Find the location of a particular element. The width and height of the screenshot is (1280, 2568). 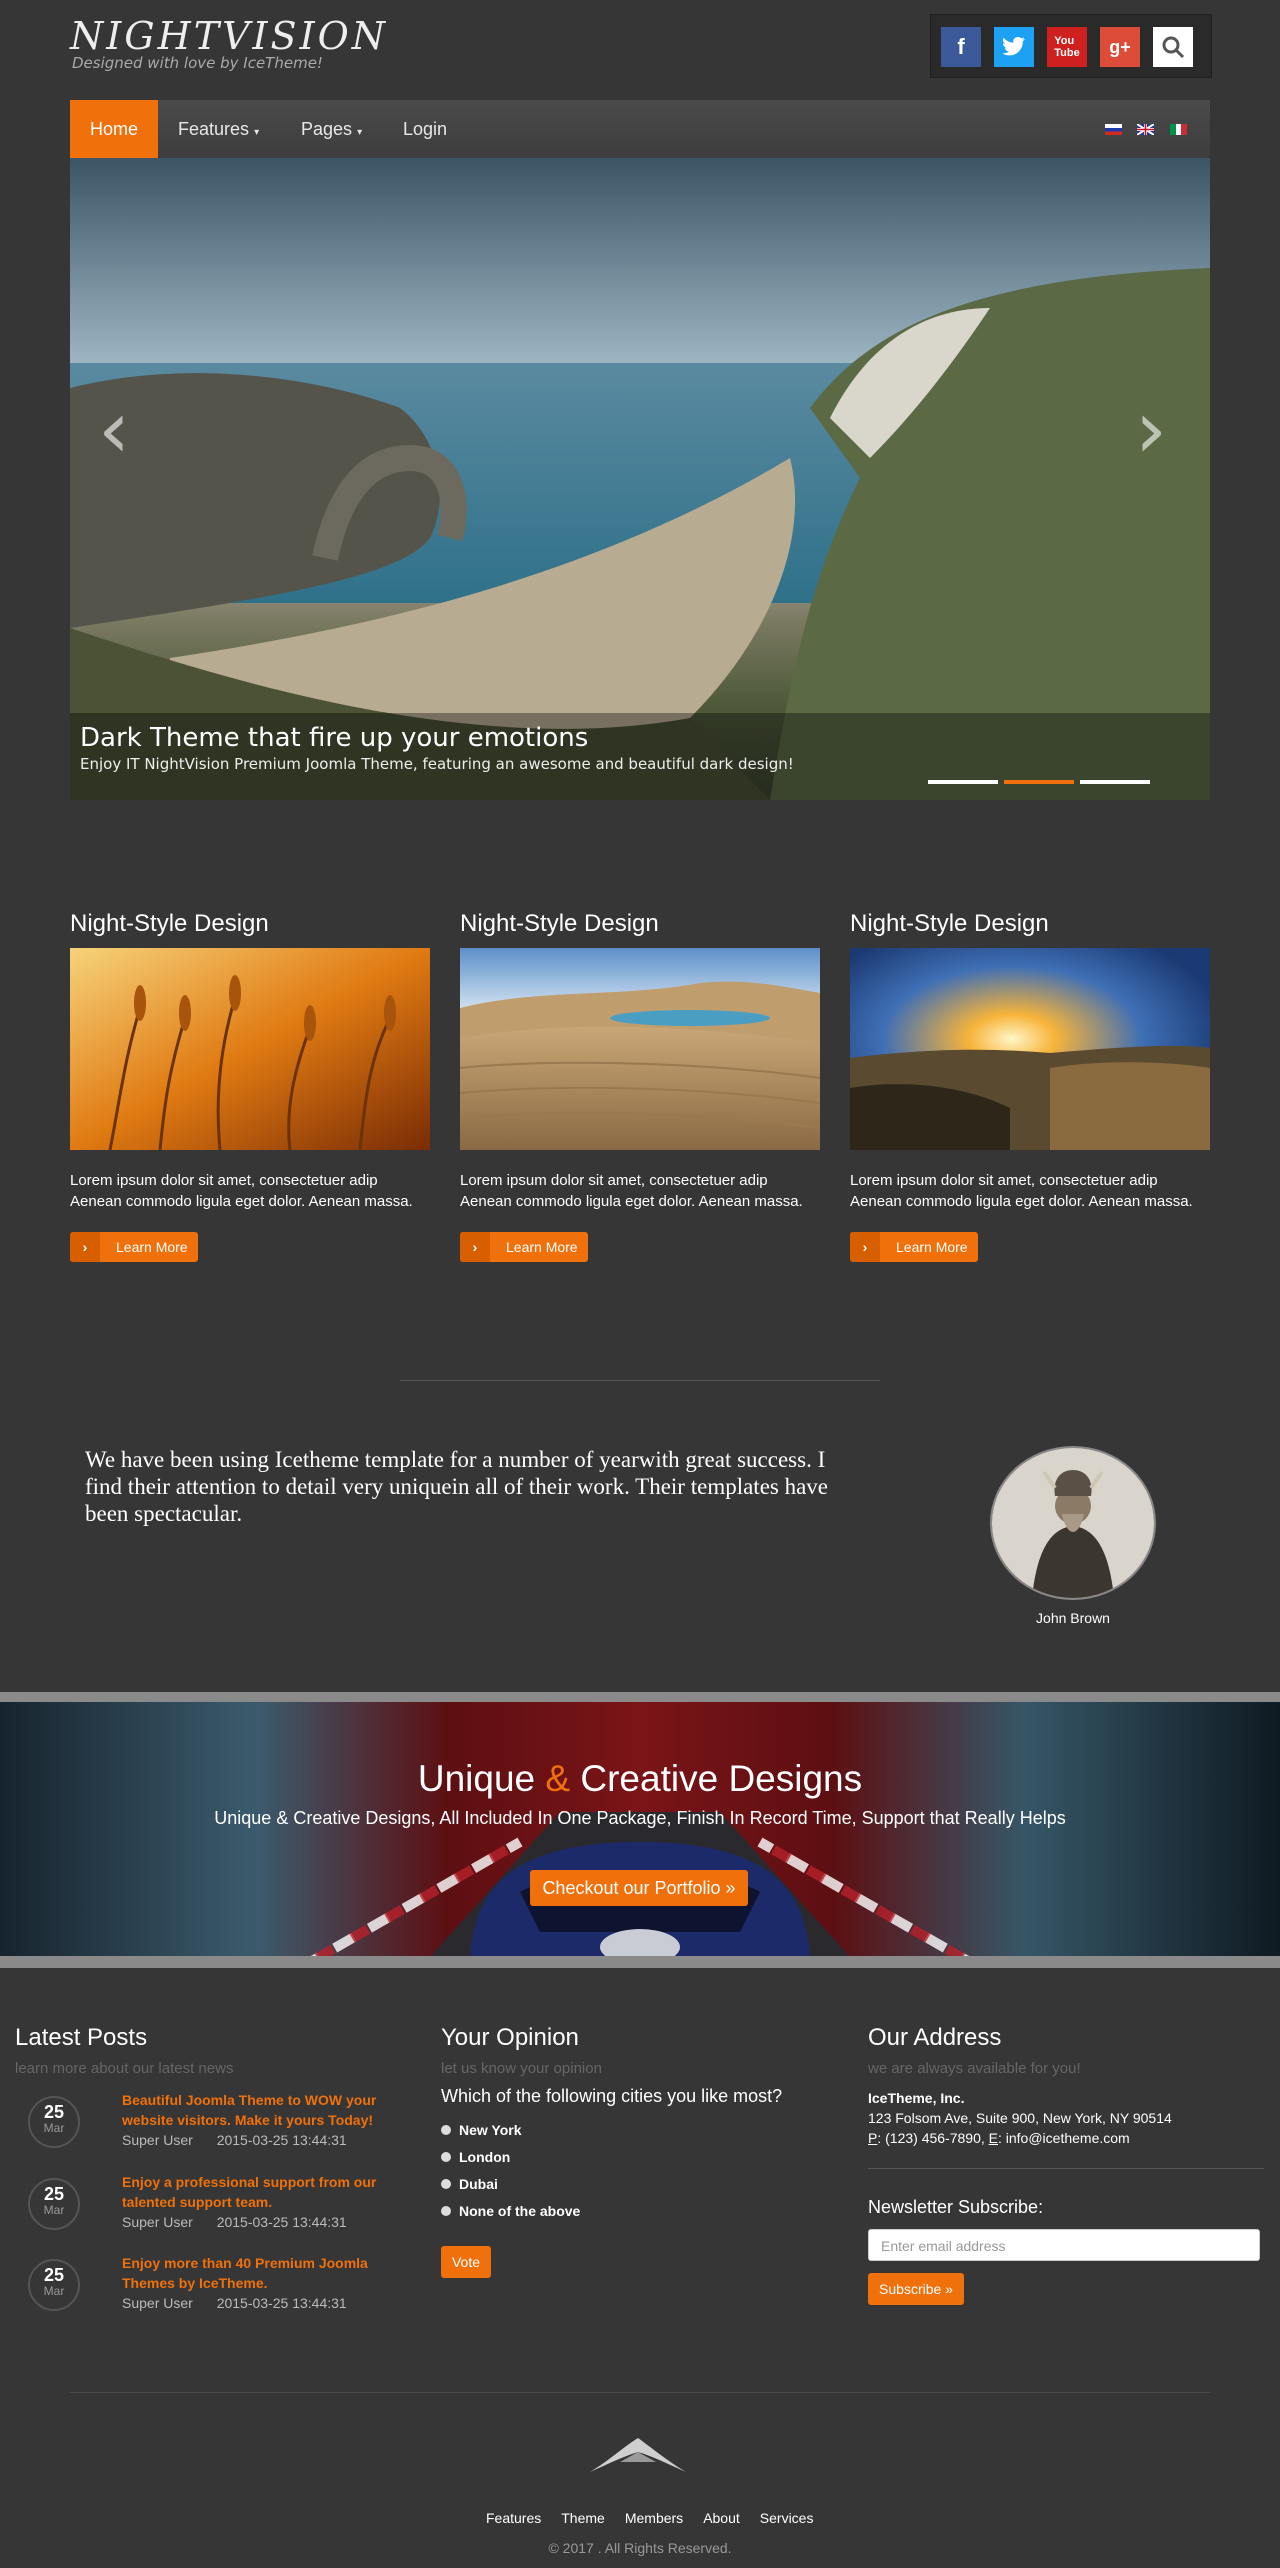

site-logo-title: NIGHTVISION is located at coordinates (229, 36).